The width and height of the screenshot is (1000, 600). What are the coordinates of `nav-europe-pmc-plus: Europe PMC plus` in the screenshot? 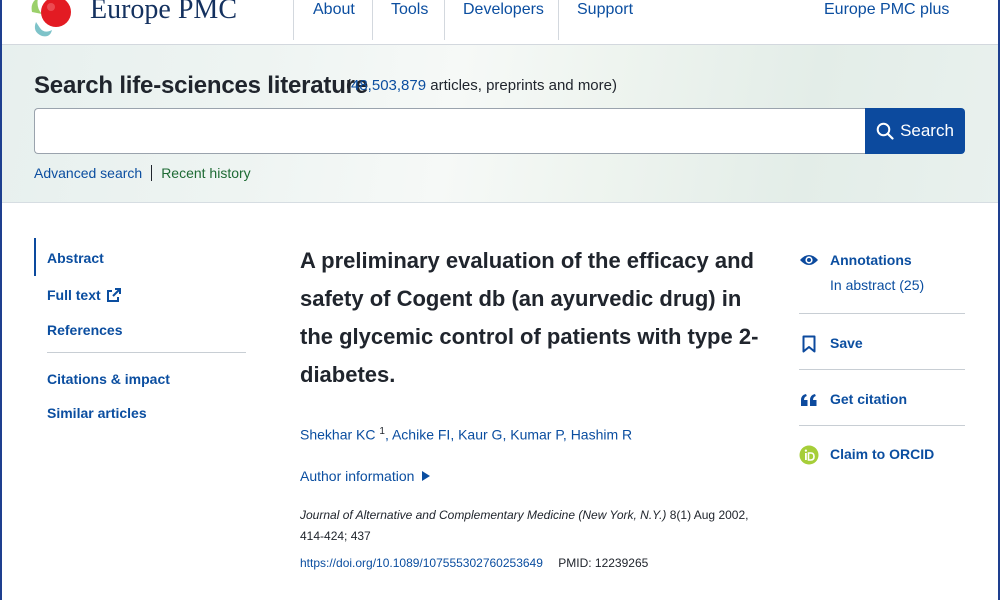 It's located at (886, 10).